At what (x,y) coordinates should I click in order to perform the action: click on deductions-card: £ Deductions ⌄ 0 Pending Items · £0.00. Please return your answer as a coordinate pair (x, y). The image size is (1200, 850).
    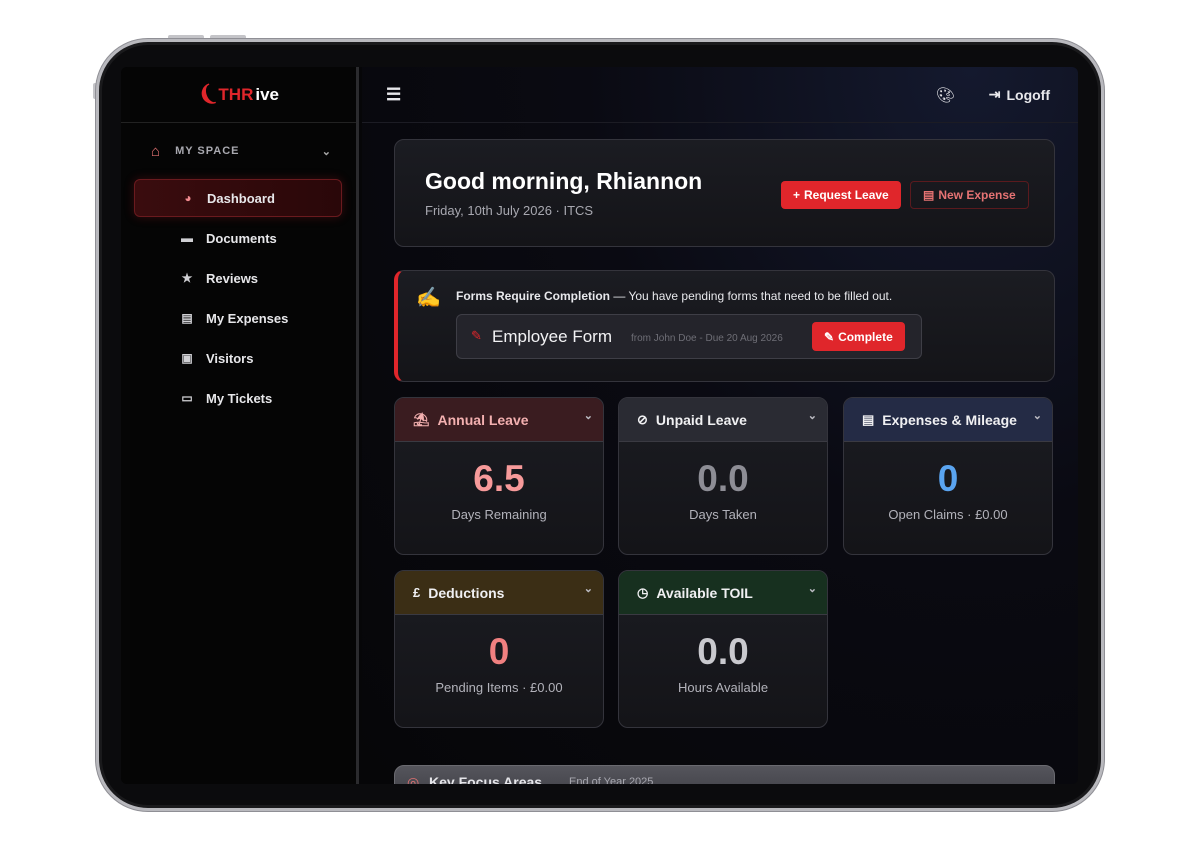
    Looking at the image, I should click on (499, 649).